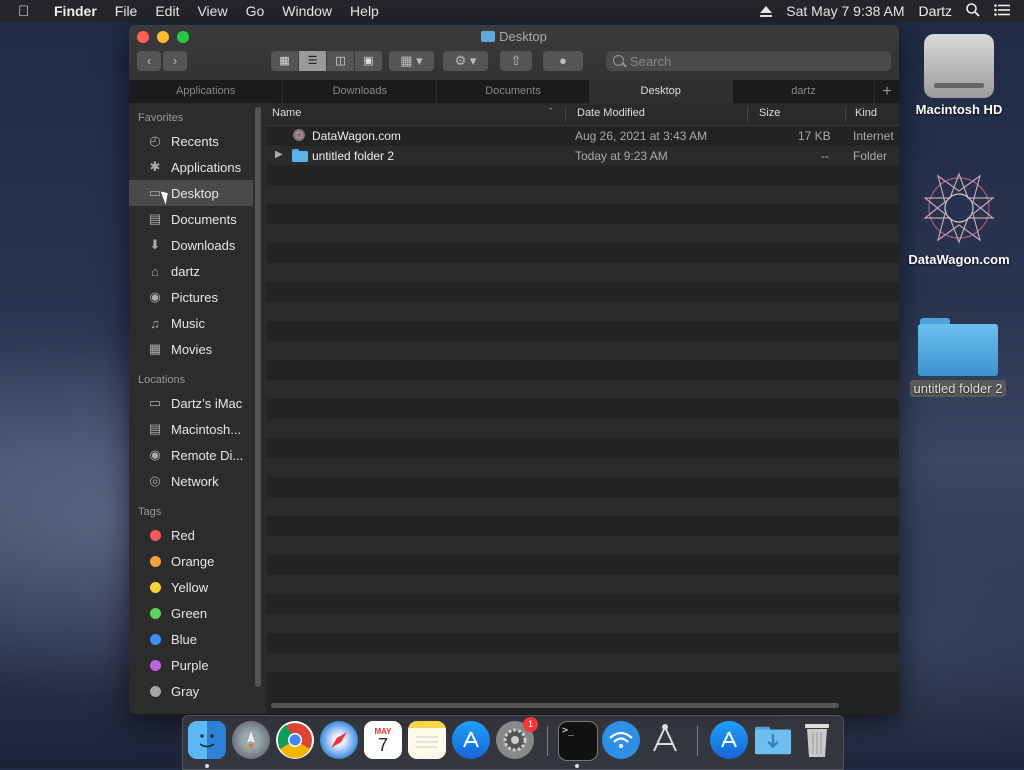  Describe the element at coordinates (300, 156) in the screenshot. I see `folder-icon` at that location.